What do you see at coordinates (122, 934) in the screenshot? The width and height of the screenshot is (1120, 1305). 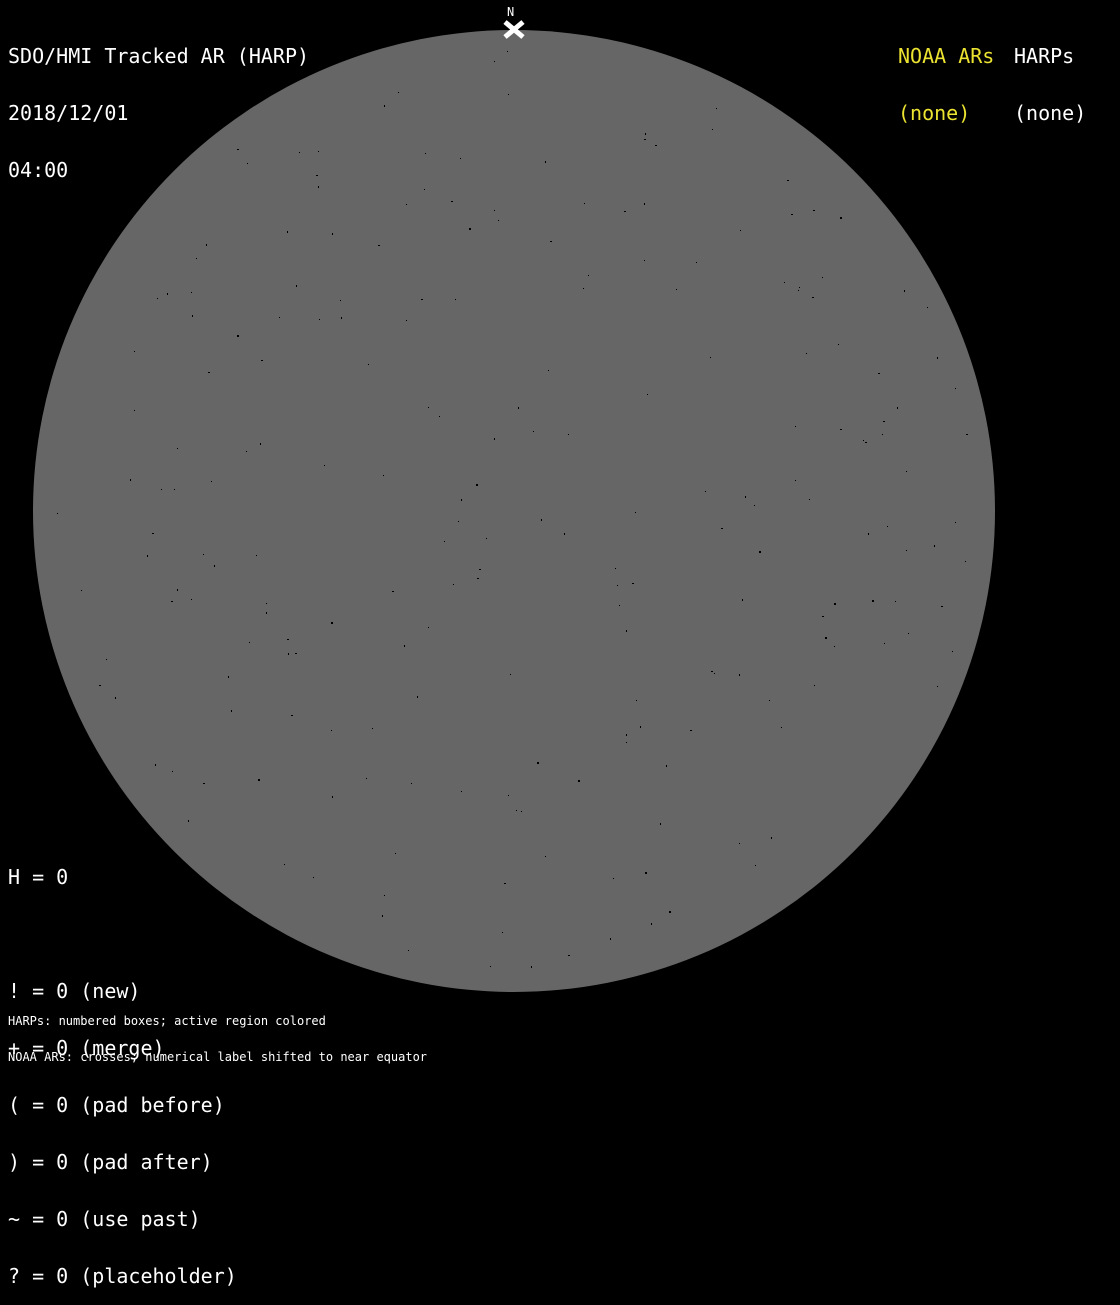 I see `legend-spacer` at bounding box center [122, 934].